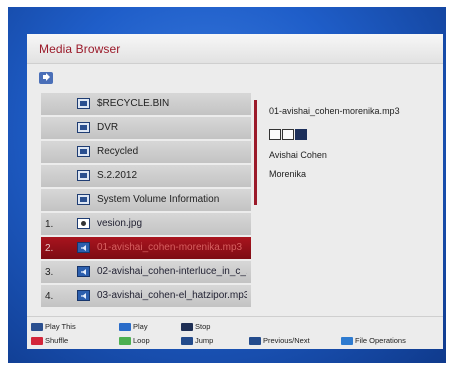 This screenshot has height=369, width=451. Describe the element at coordinates (204, 340) in the screenshot. I see `hint-label: Jump` at that location.